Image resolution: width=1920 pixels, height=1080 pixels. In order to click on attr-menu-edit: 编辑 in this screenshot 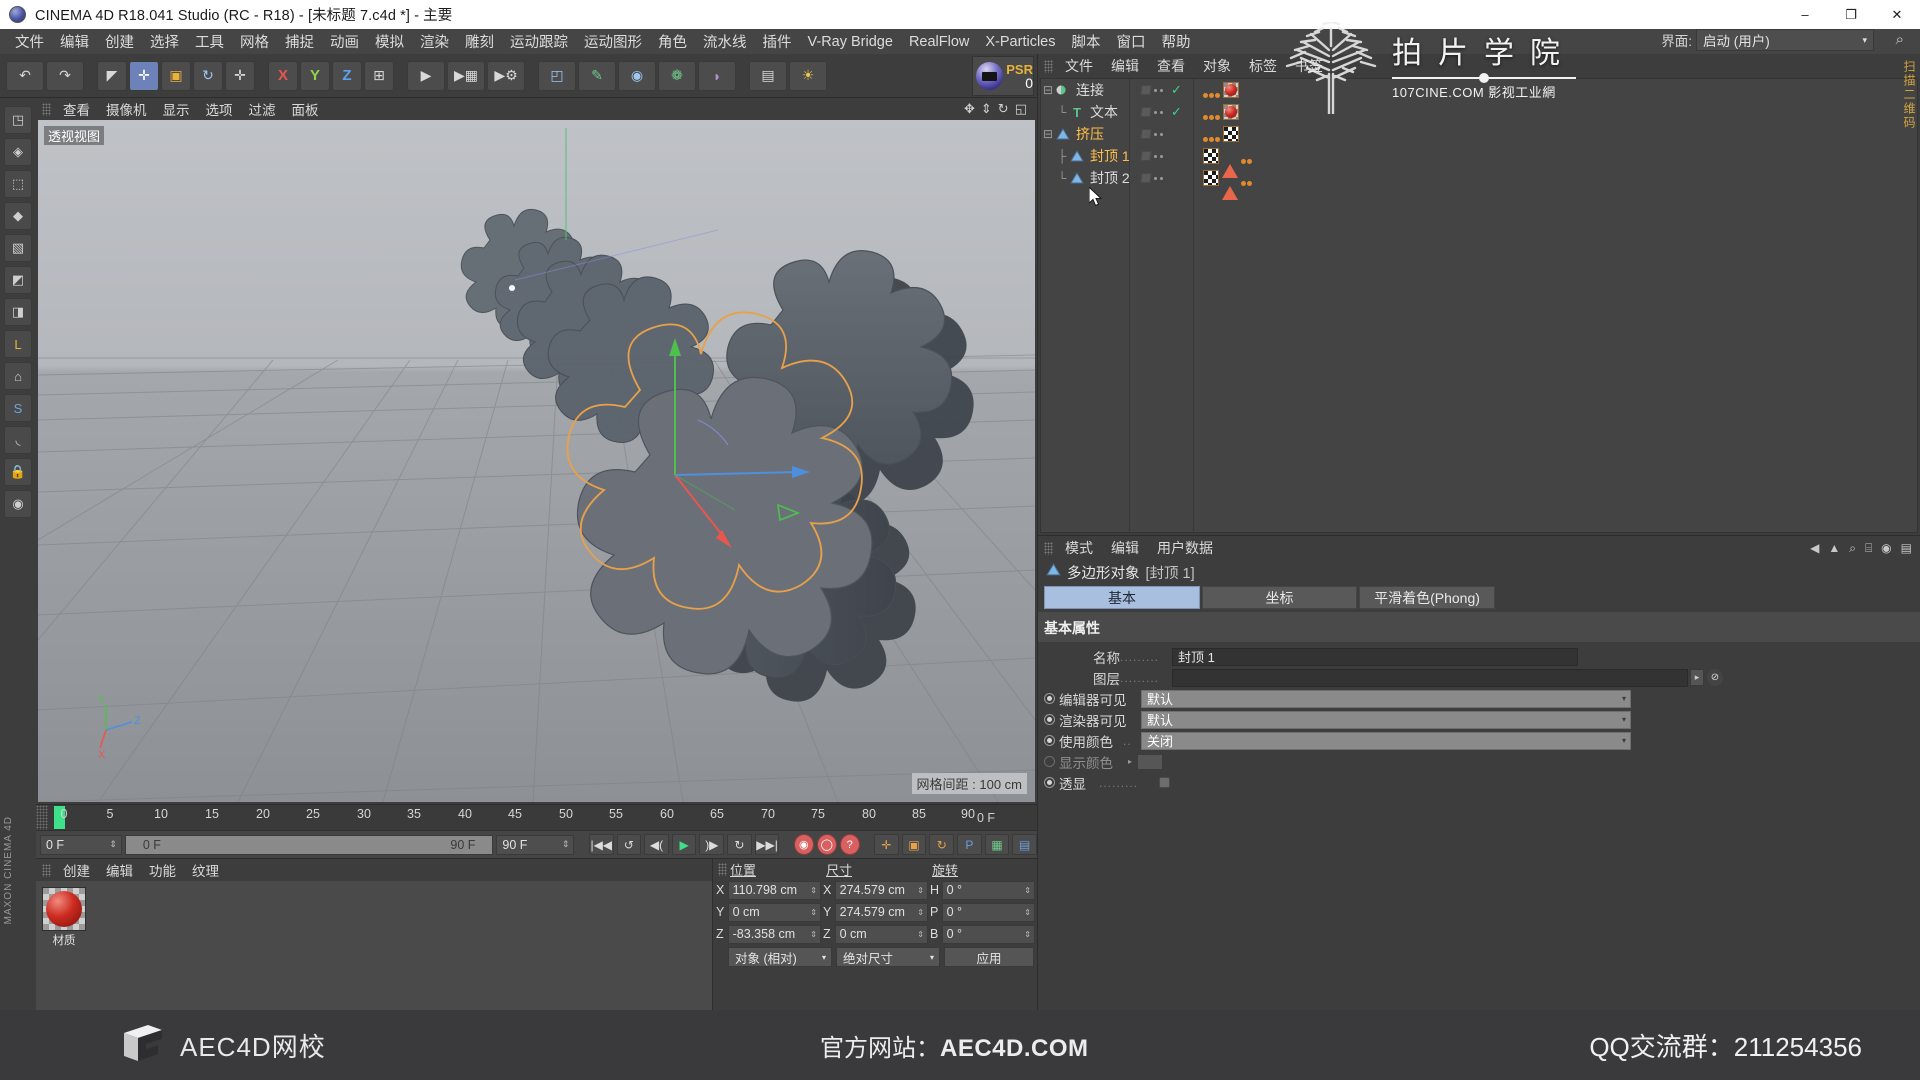, I will do `click(1125, 548)`.